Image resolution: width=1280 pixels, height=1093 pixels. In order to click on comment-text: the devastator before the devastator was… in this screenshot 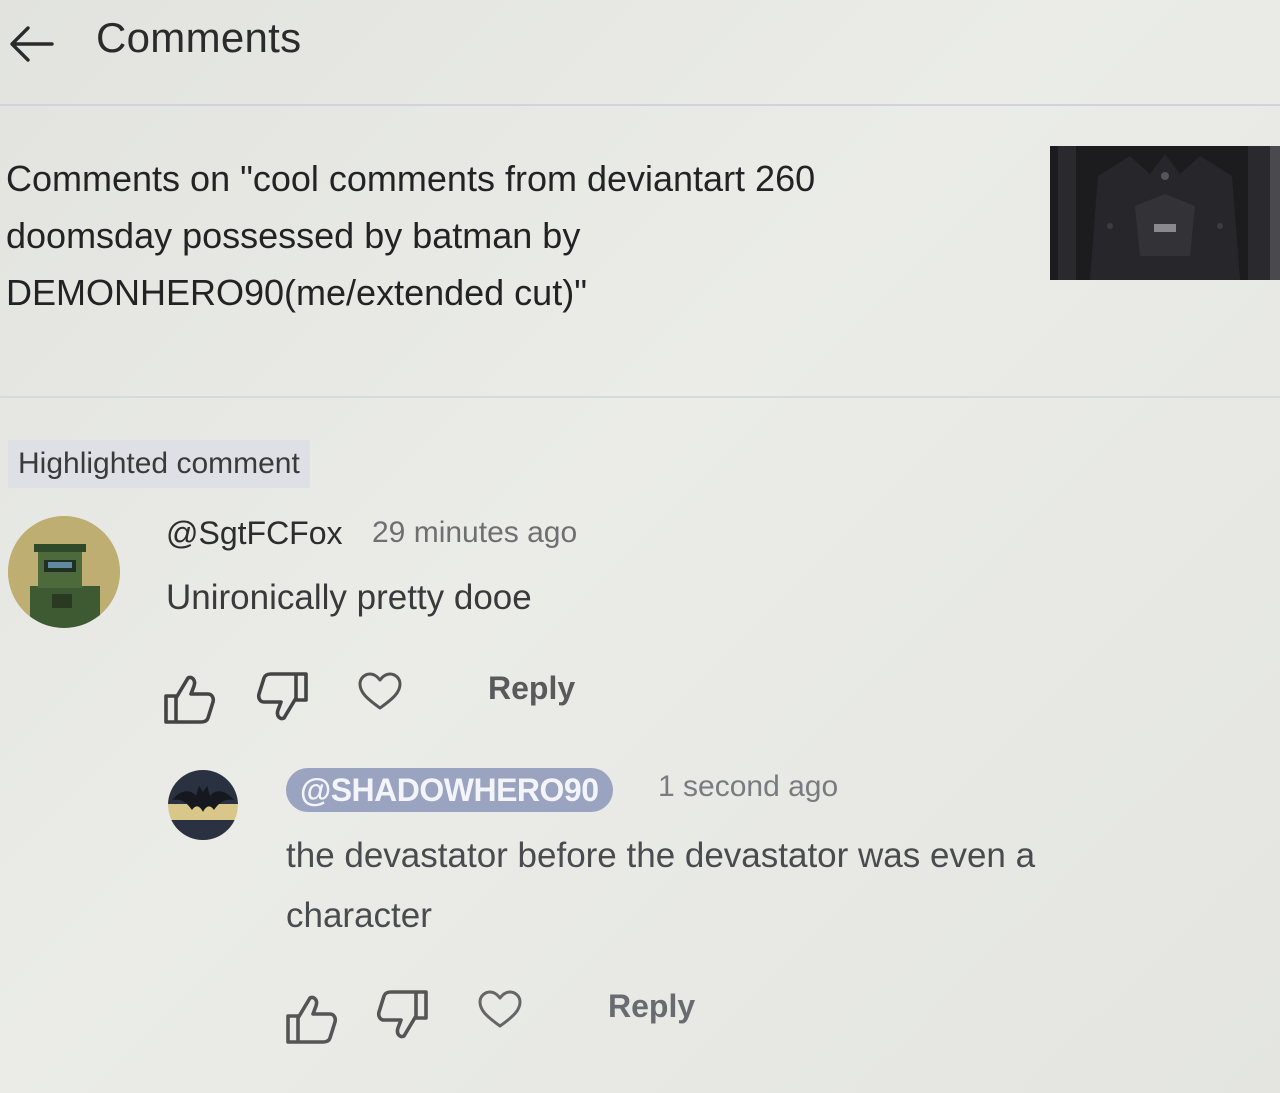, I will do `click(661, 885)`.